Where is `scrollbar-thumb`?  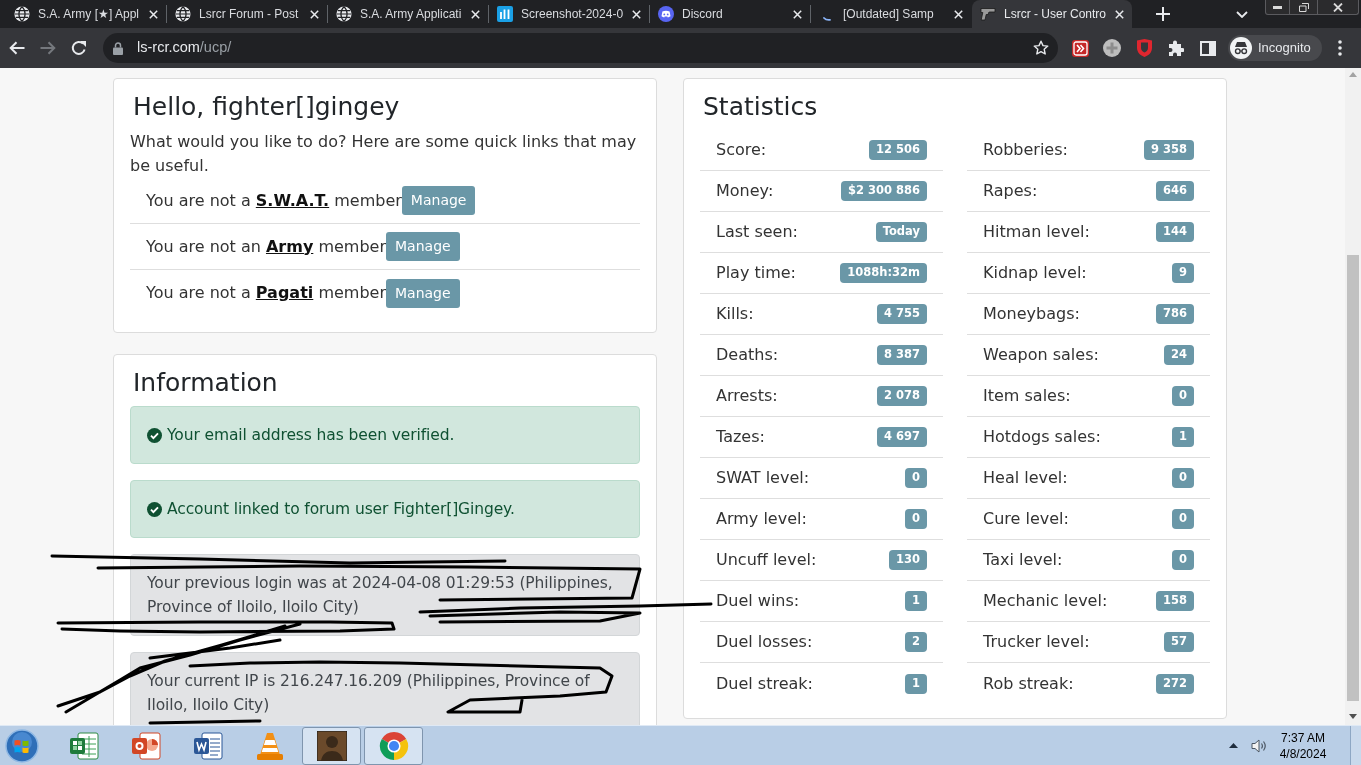
scrollbar-thumb is located at coordinates (1353, 478).